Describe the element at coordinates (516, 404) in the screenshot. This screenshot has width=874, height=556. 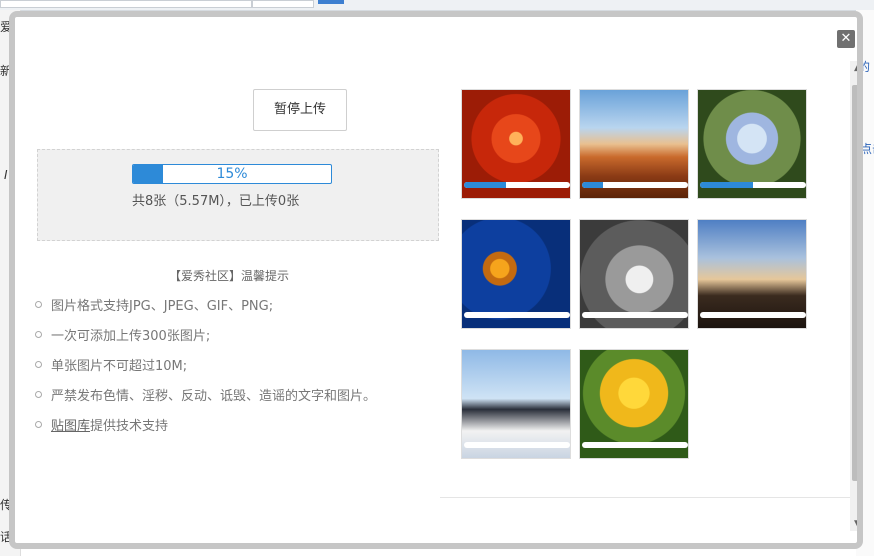
I see `thumbnail-penguins` at that location.